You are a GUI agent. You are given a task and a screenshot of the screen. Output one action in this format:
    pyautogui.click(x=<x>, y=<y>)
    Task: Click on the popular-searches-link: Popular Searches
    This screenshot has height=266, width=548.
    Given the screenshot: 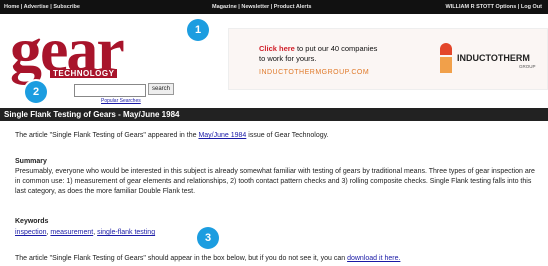 What is the action you would take?
    pyautogui.click(x=121, y=101)
    